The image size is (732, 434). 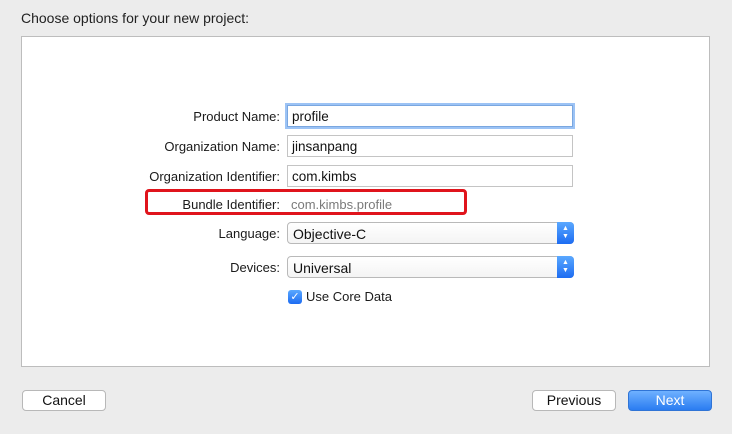 I want to click on language-popup-value: Objective-C, so click(x=330, y=234).